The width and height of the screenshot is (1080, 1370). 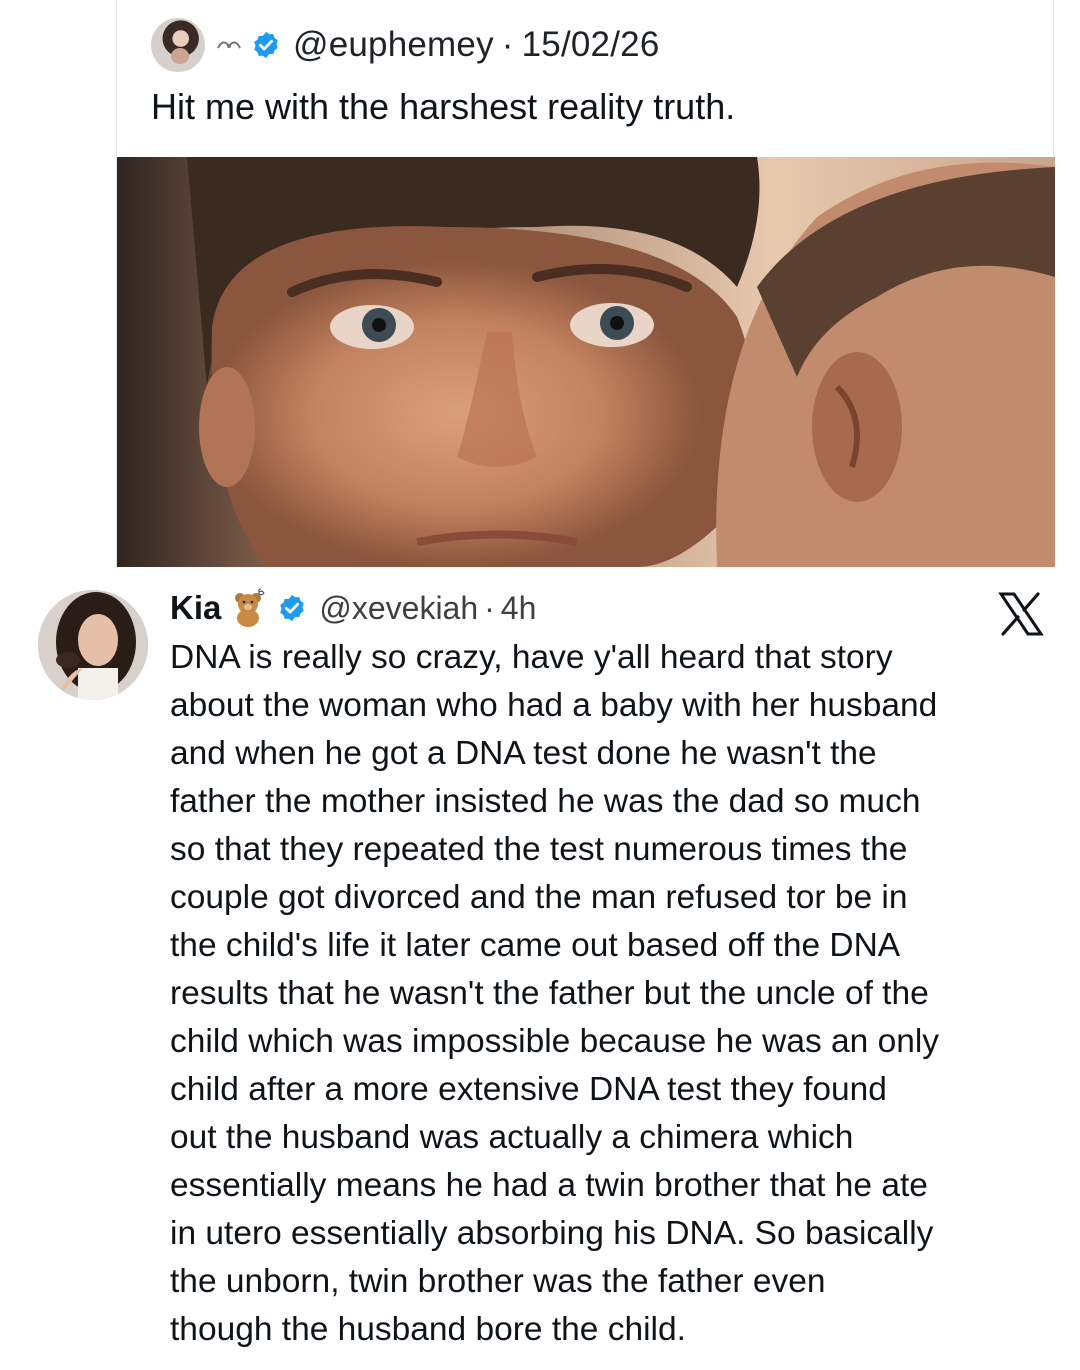 What do you see at coordinates (398, 608) in the screenshot?
I see `reply-handle: @xevekiah` at bounding box center [398, 608].